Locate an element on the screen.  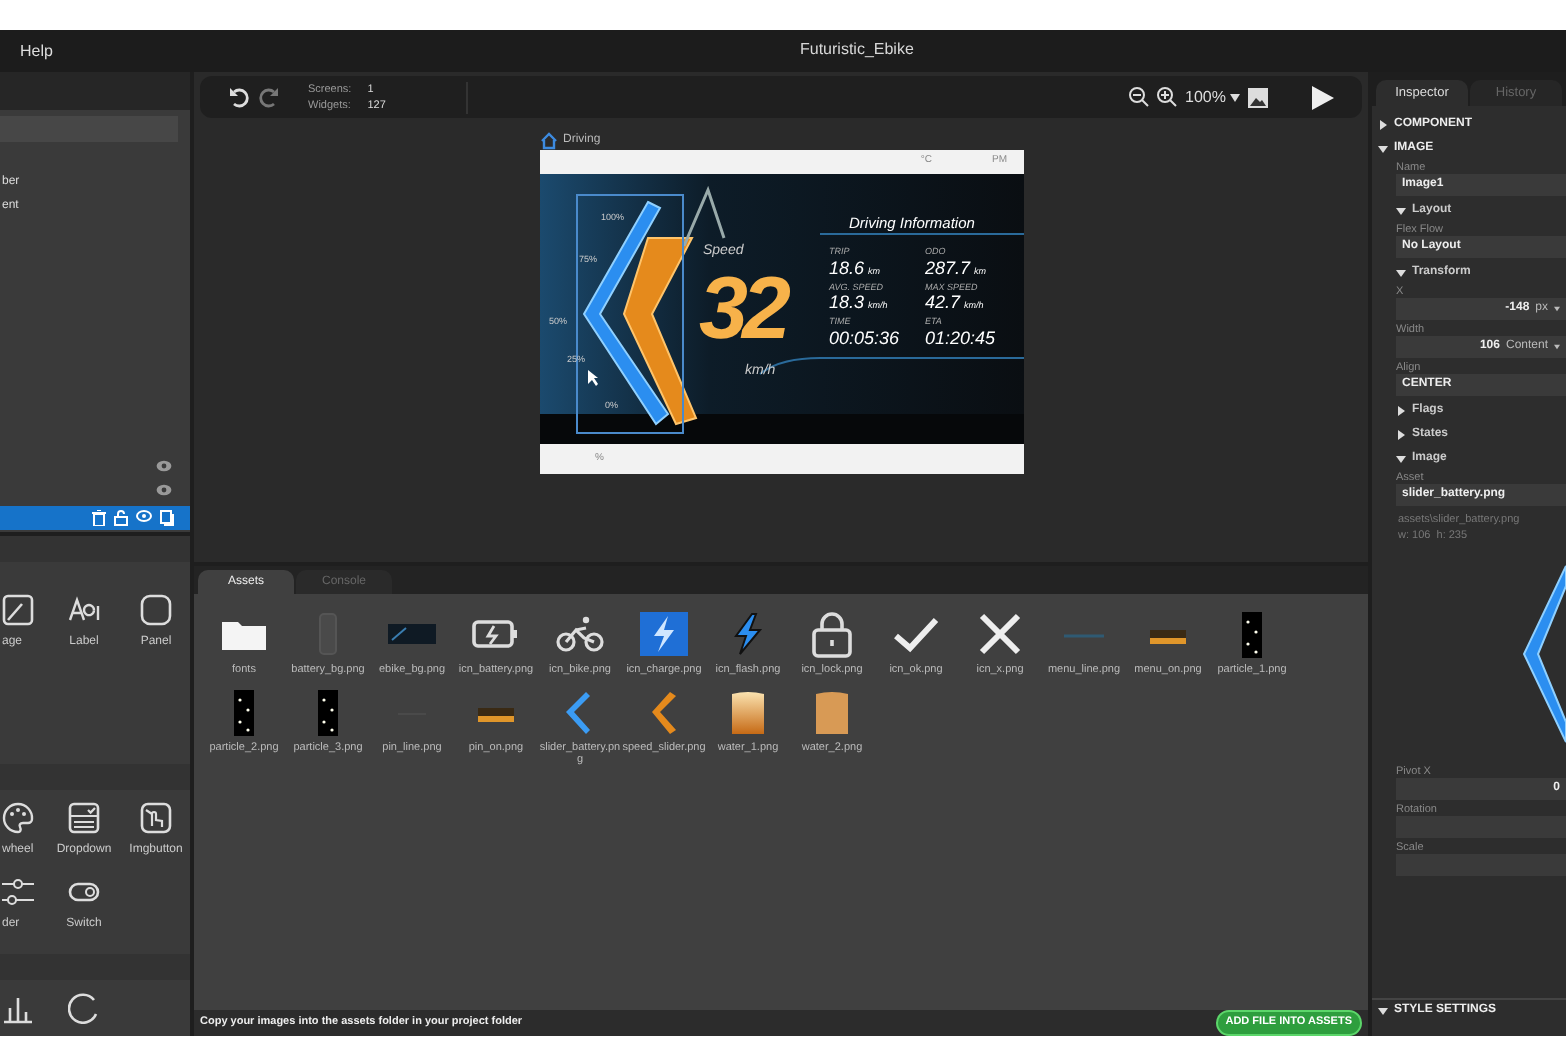
hand-icon is located at coordinates (156, 818).